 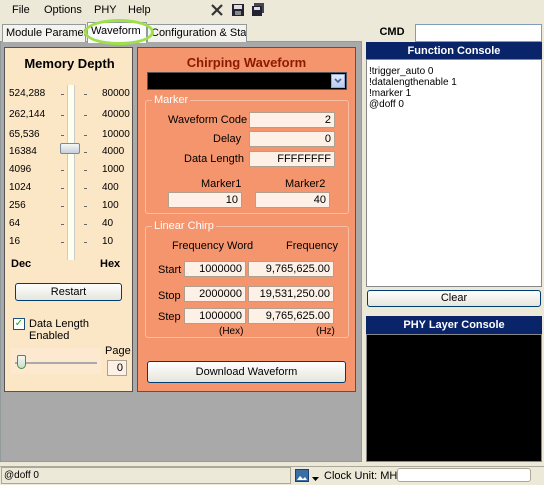 What do you see at coordinates (19, 324) in the screenshot?
I see `data-length-enabled-checkbox: ✓` at bounding box center [19, 324].